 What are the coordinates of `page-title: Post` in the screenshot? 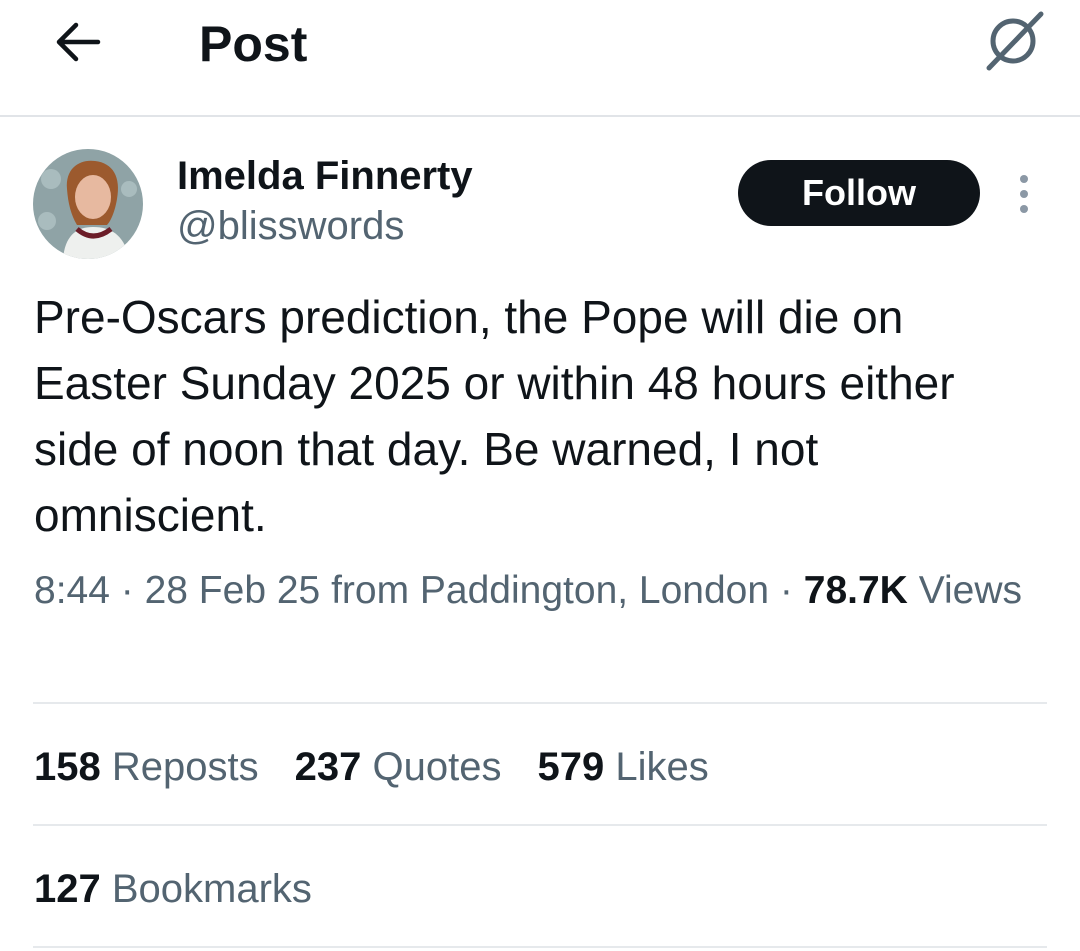 It's located at (253, 44).